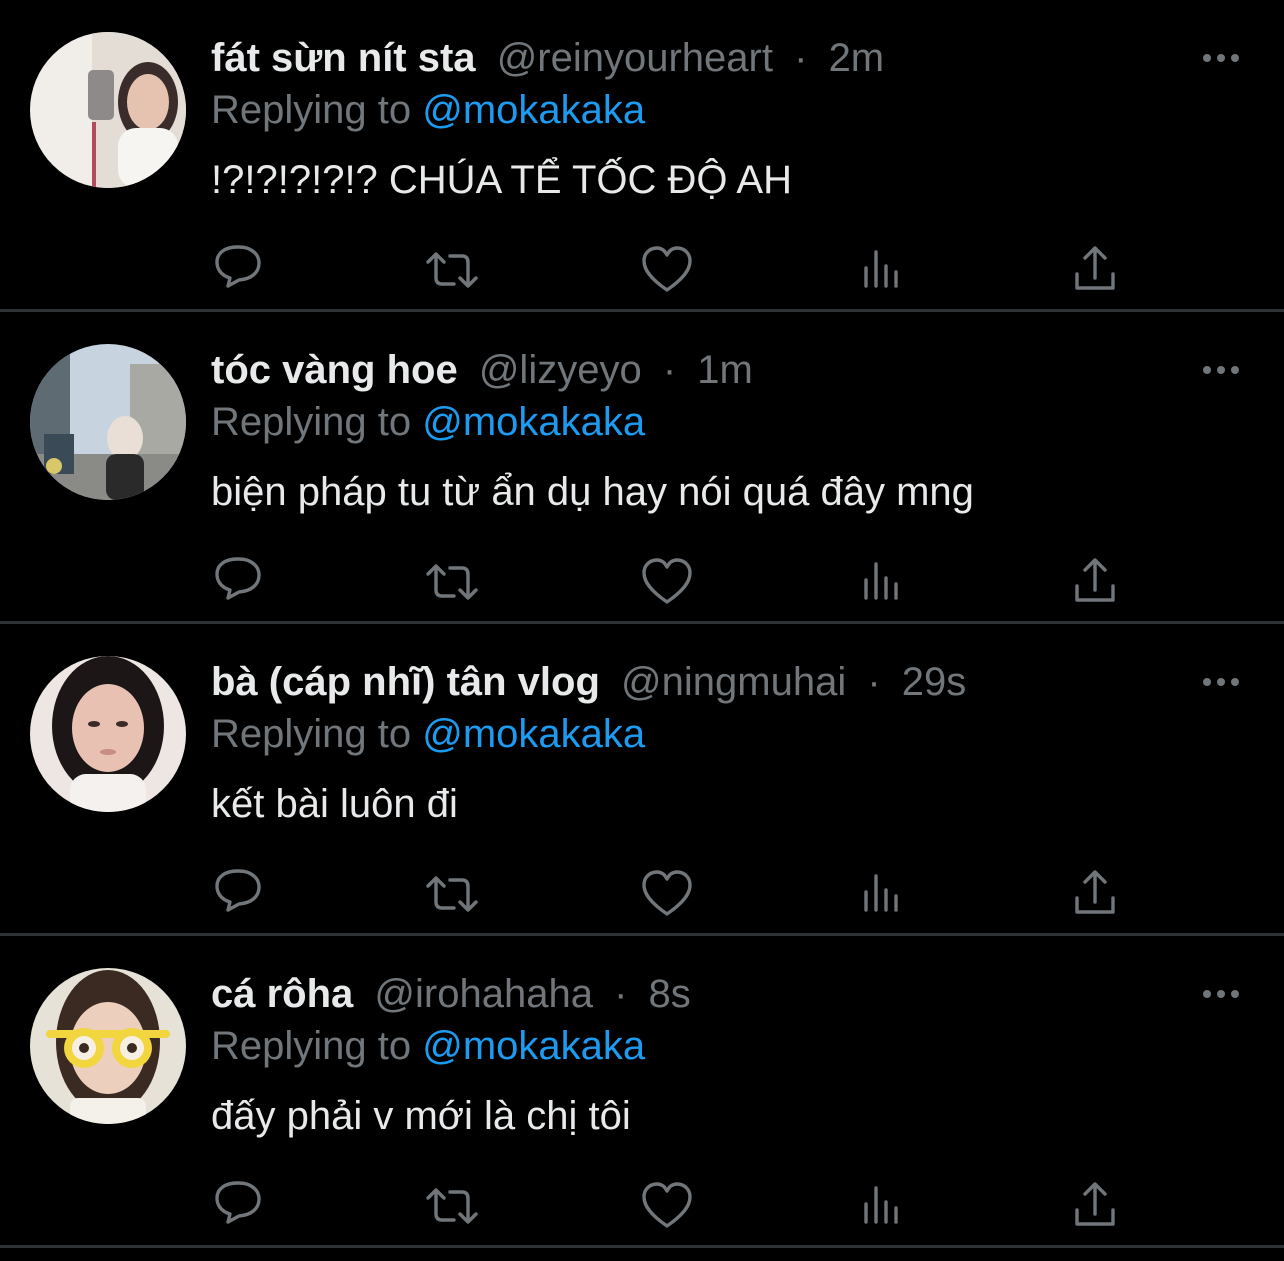 The width and height of the screenshot is (1284, 1261). Describe the element at coordinates (334, 804) in the screenshot. I see `tweet-text: kết bài luôn đi` at that location.